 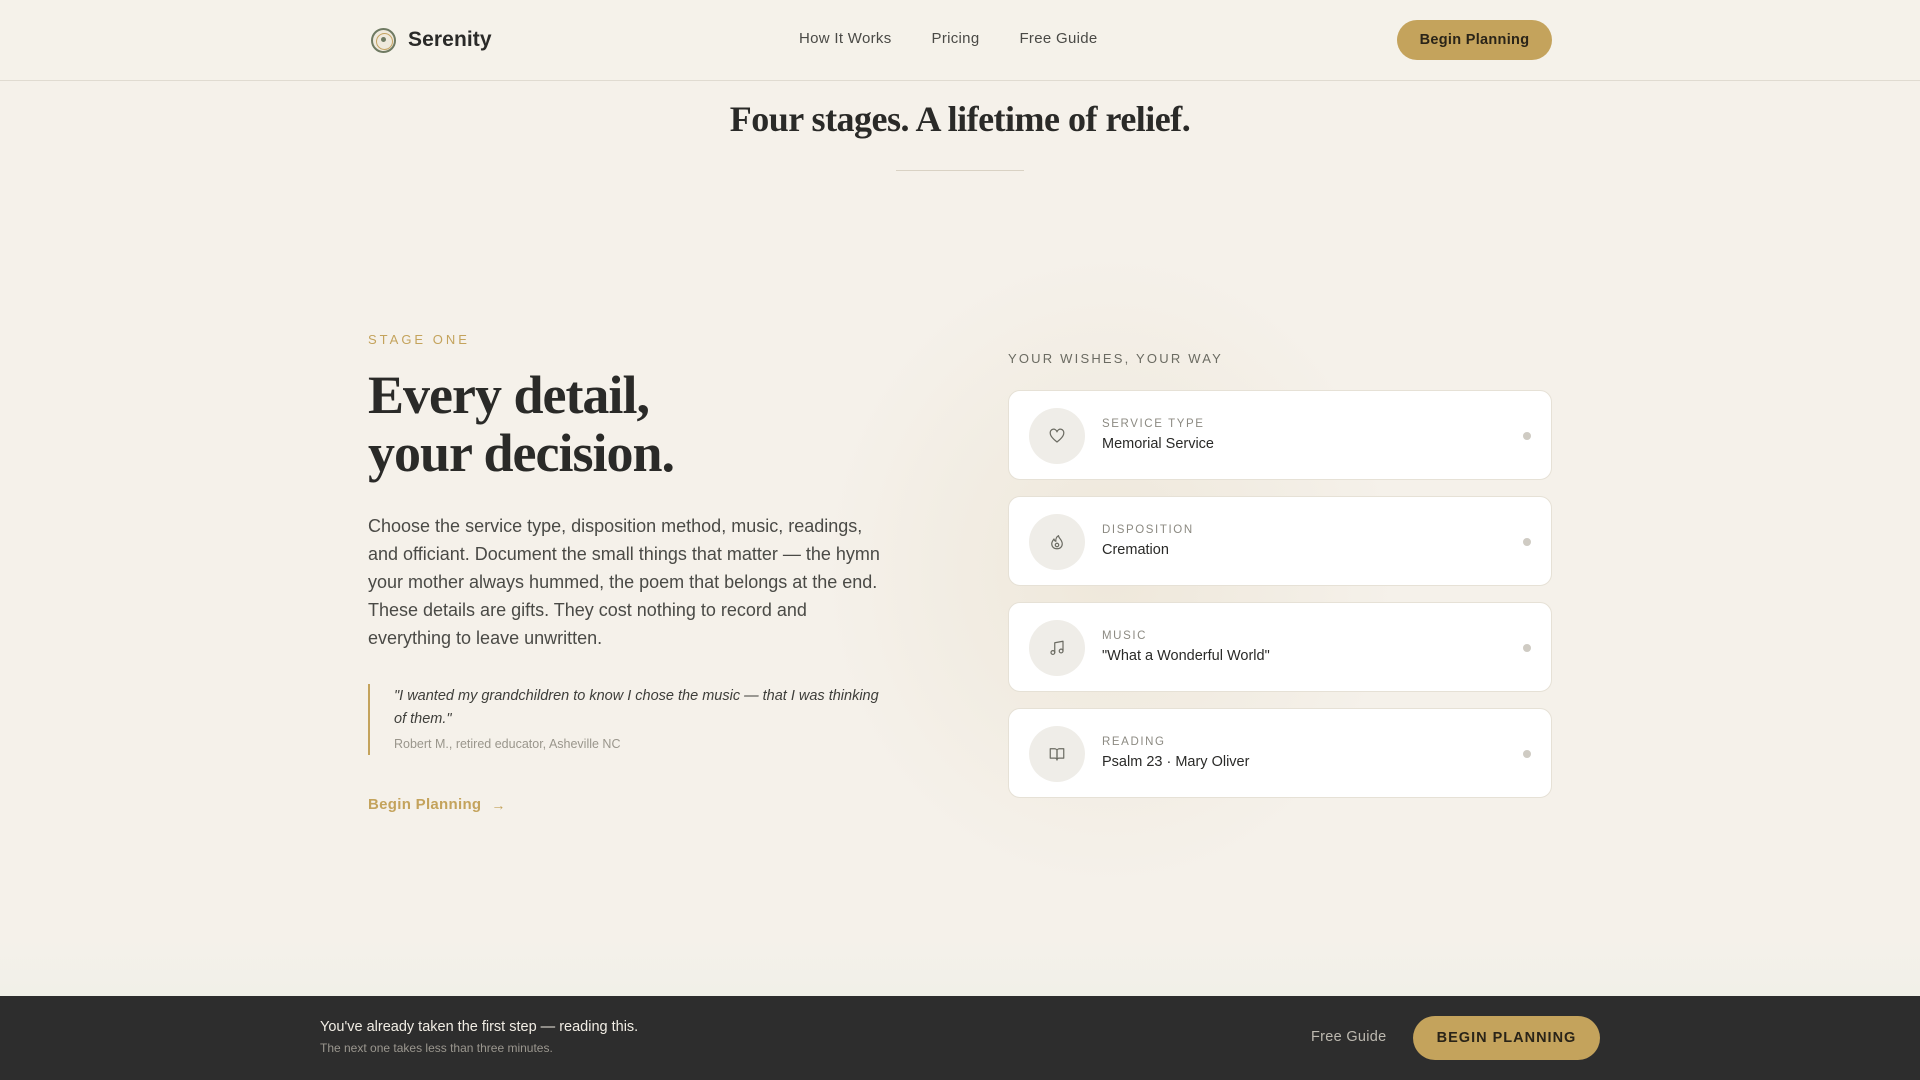 What do you see at coordinates (425, 804) in the screenshot?
I see `begin-planning-link-label: Begin Planning` at bounding box center [425, 804].